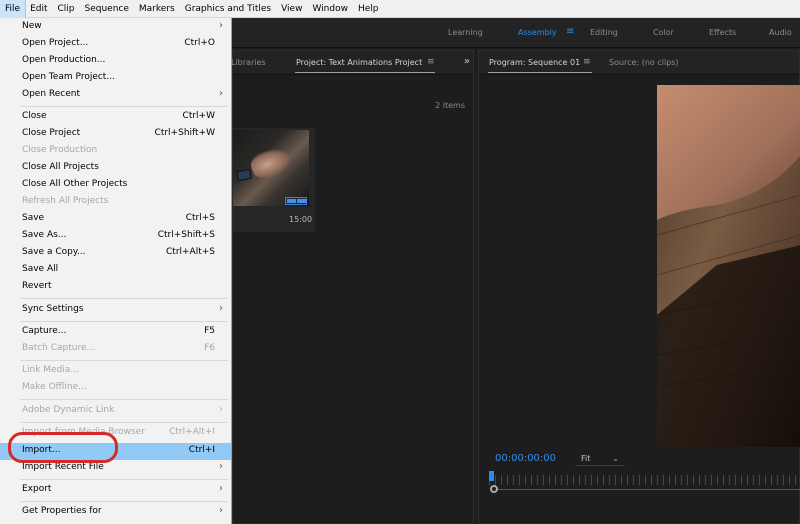  I want to click on time-ruler, so click(644, 480).